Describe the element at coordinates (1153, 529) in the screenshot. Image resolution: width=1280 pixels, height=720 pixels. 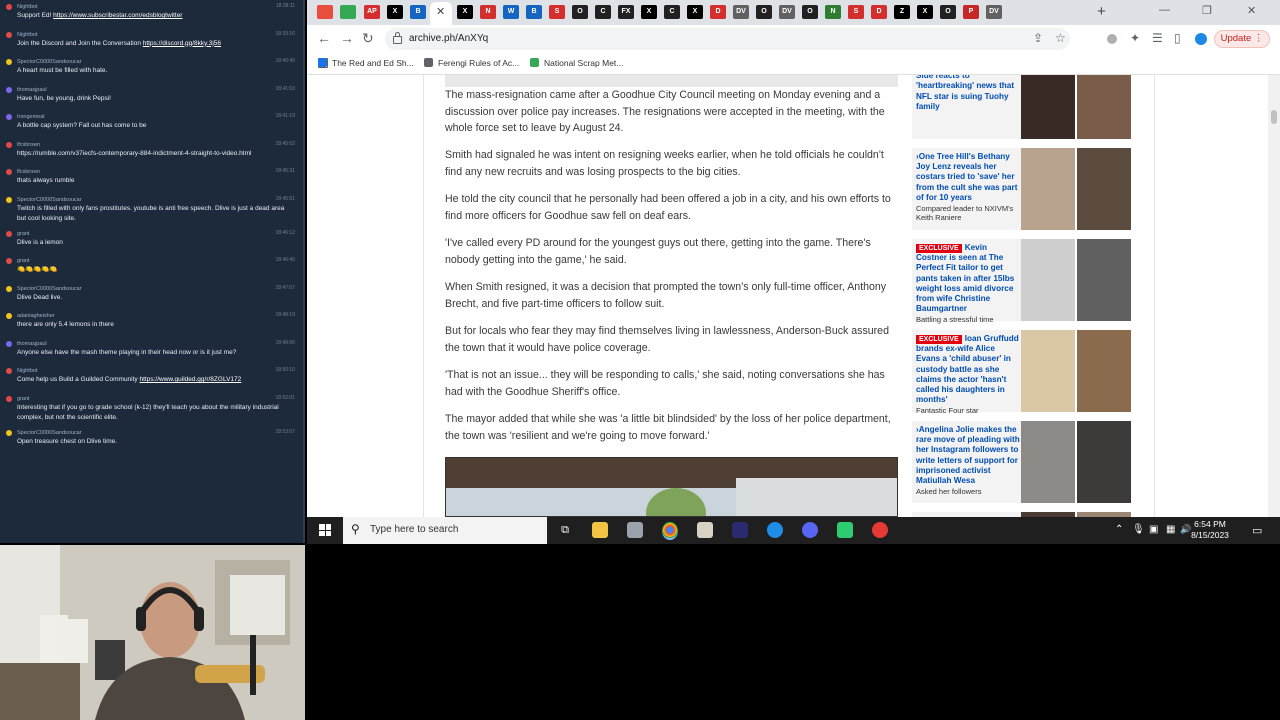
I see `tray-app-icon: ▣` at that location.